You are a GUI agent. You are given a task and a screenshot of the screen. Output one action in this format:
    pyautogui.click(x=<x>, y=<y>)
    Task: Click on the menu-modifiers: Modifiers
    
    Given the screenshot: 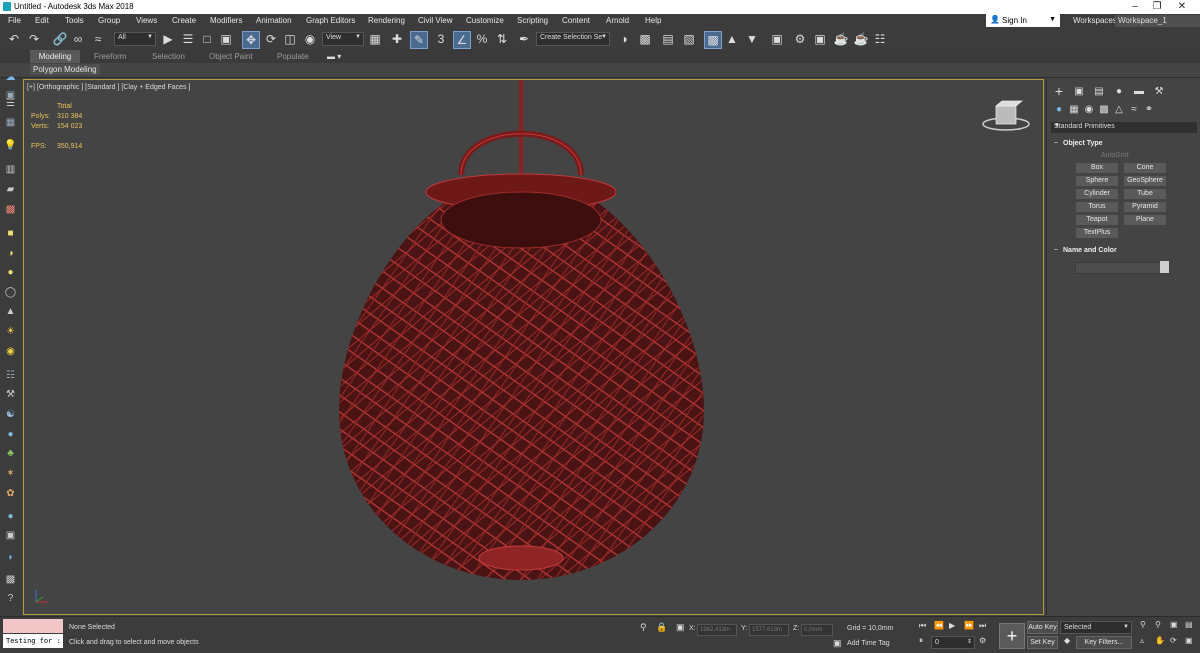 What is the action you would take?
    pyautogui.click(x=226, y=20)
    